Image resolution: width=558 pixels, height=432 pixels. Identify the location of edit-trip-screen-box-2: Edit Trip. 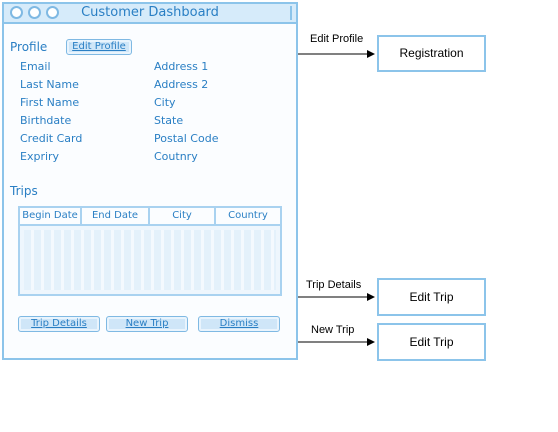
(431, 342).